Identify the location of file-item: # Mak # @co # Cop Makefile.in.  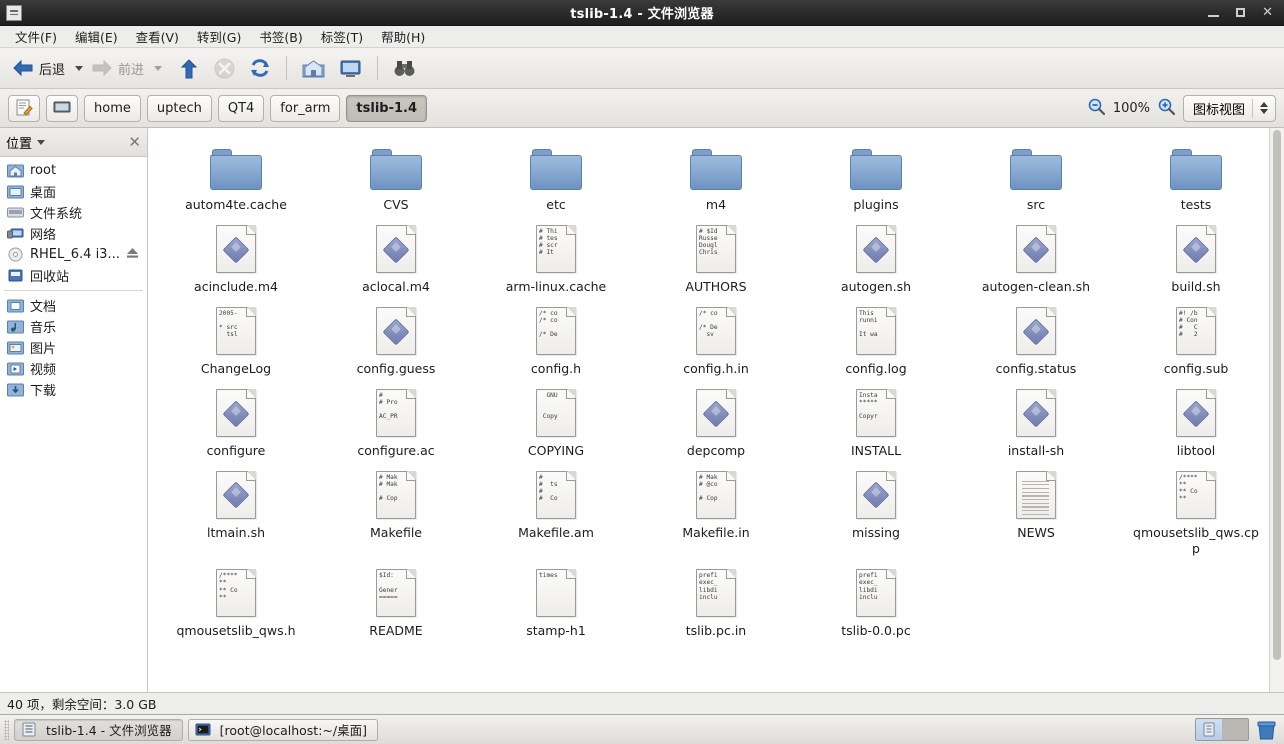
(716, 515).